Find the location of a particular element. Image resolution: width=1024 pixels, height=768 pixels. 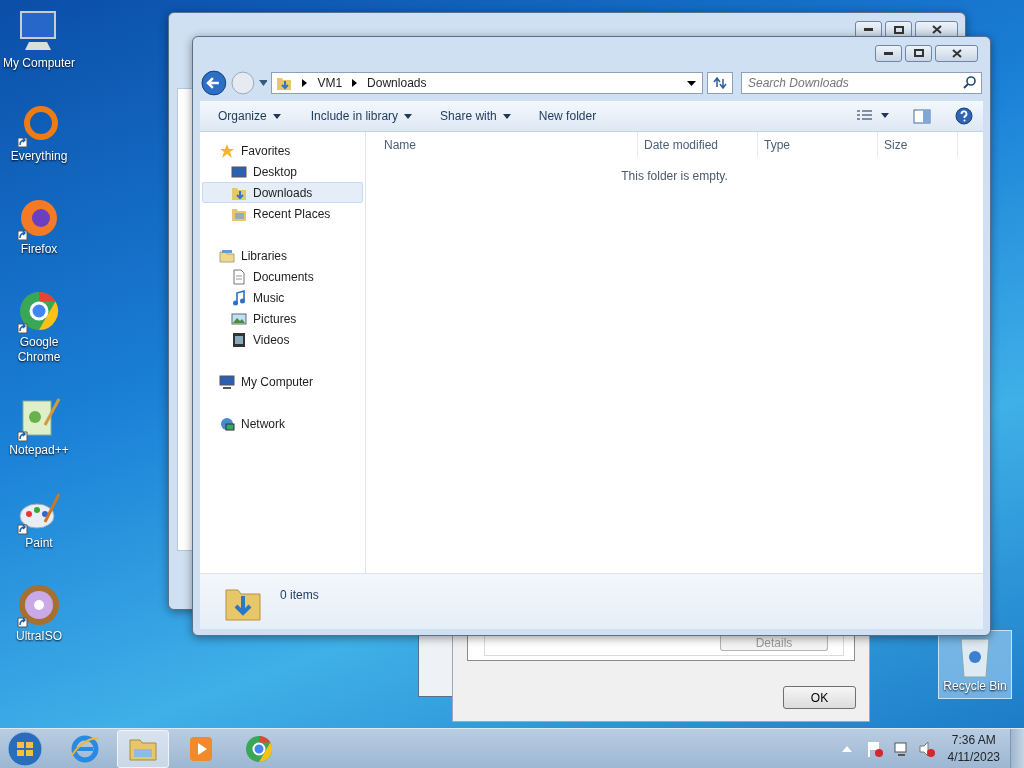

navigation-item: Videos is located at coordinates (282, 339).